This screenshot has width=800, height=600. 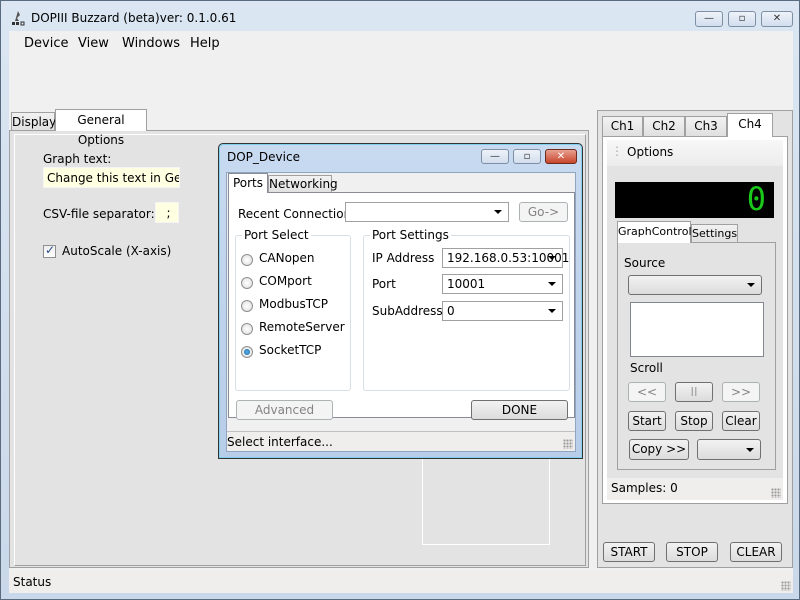 What do you see at coordinates (290, 350) in the screenshot?
I see `radio-sockettcp-label: SocketTCP` at bounding box center [290, 350].